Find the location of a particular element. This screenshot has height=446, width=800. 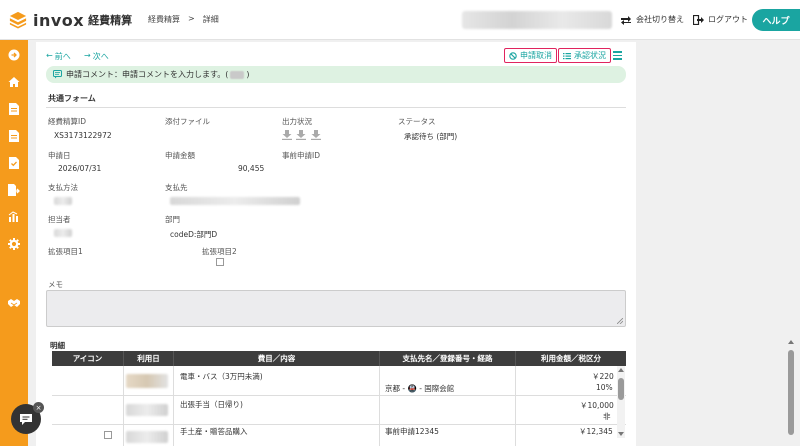

comment-text: 申請コメント：申請コメントを入力します。( is located at coordinates (147, 74).